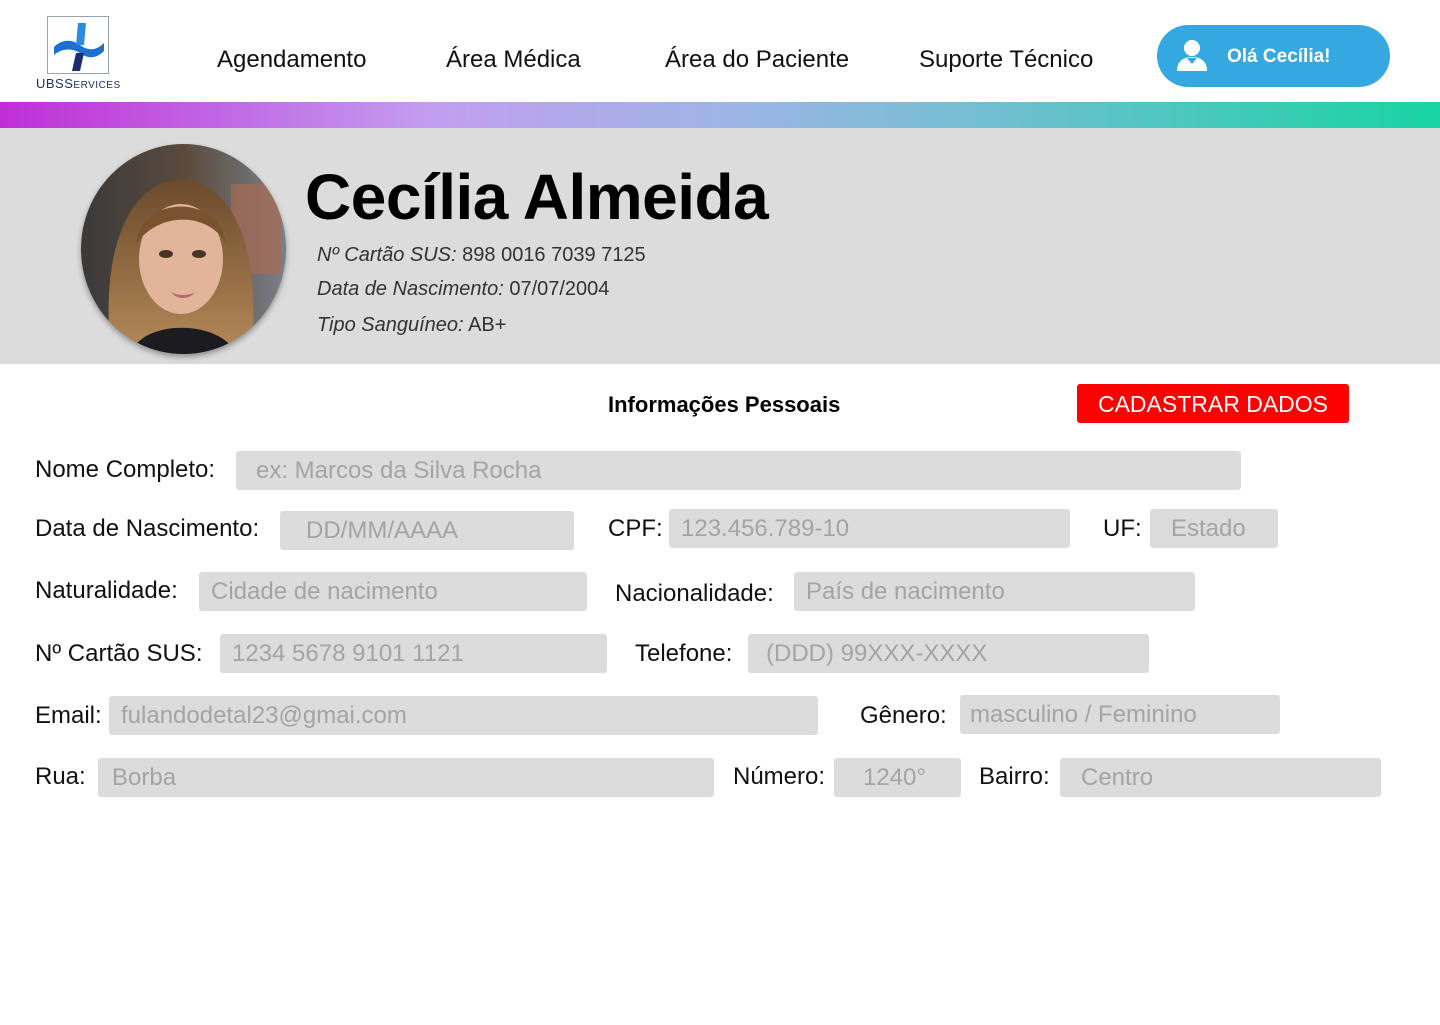 The width and height of the screenshot is (1440, 1025). Describe the element at coordinates (1192, 55) in the screenshot. I see `user-icon` at that location.